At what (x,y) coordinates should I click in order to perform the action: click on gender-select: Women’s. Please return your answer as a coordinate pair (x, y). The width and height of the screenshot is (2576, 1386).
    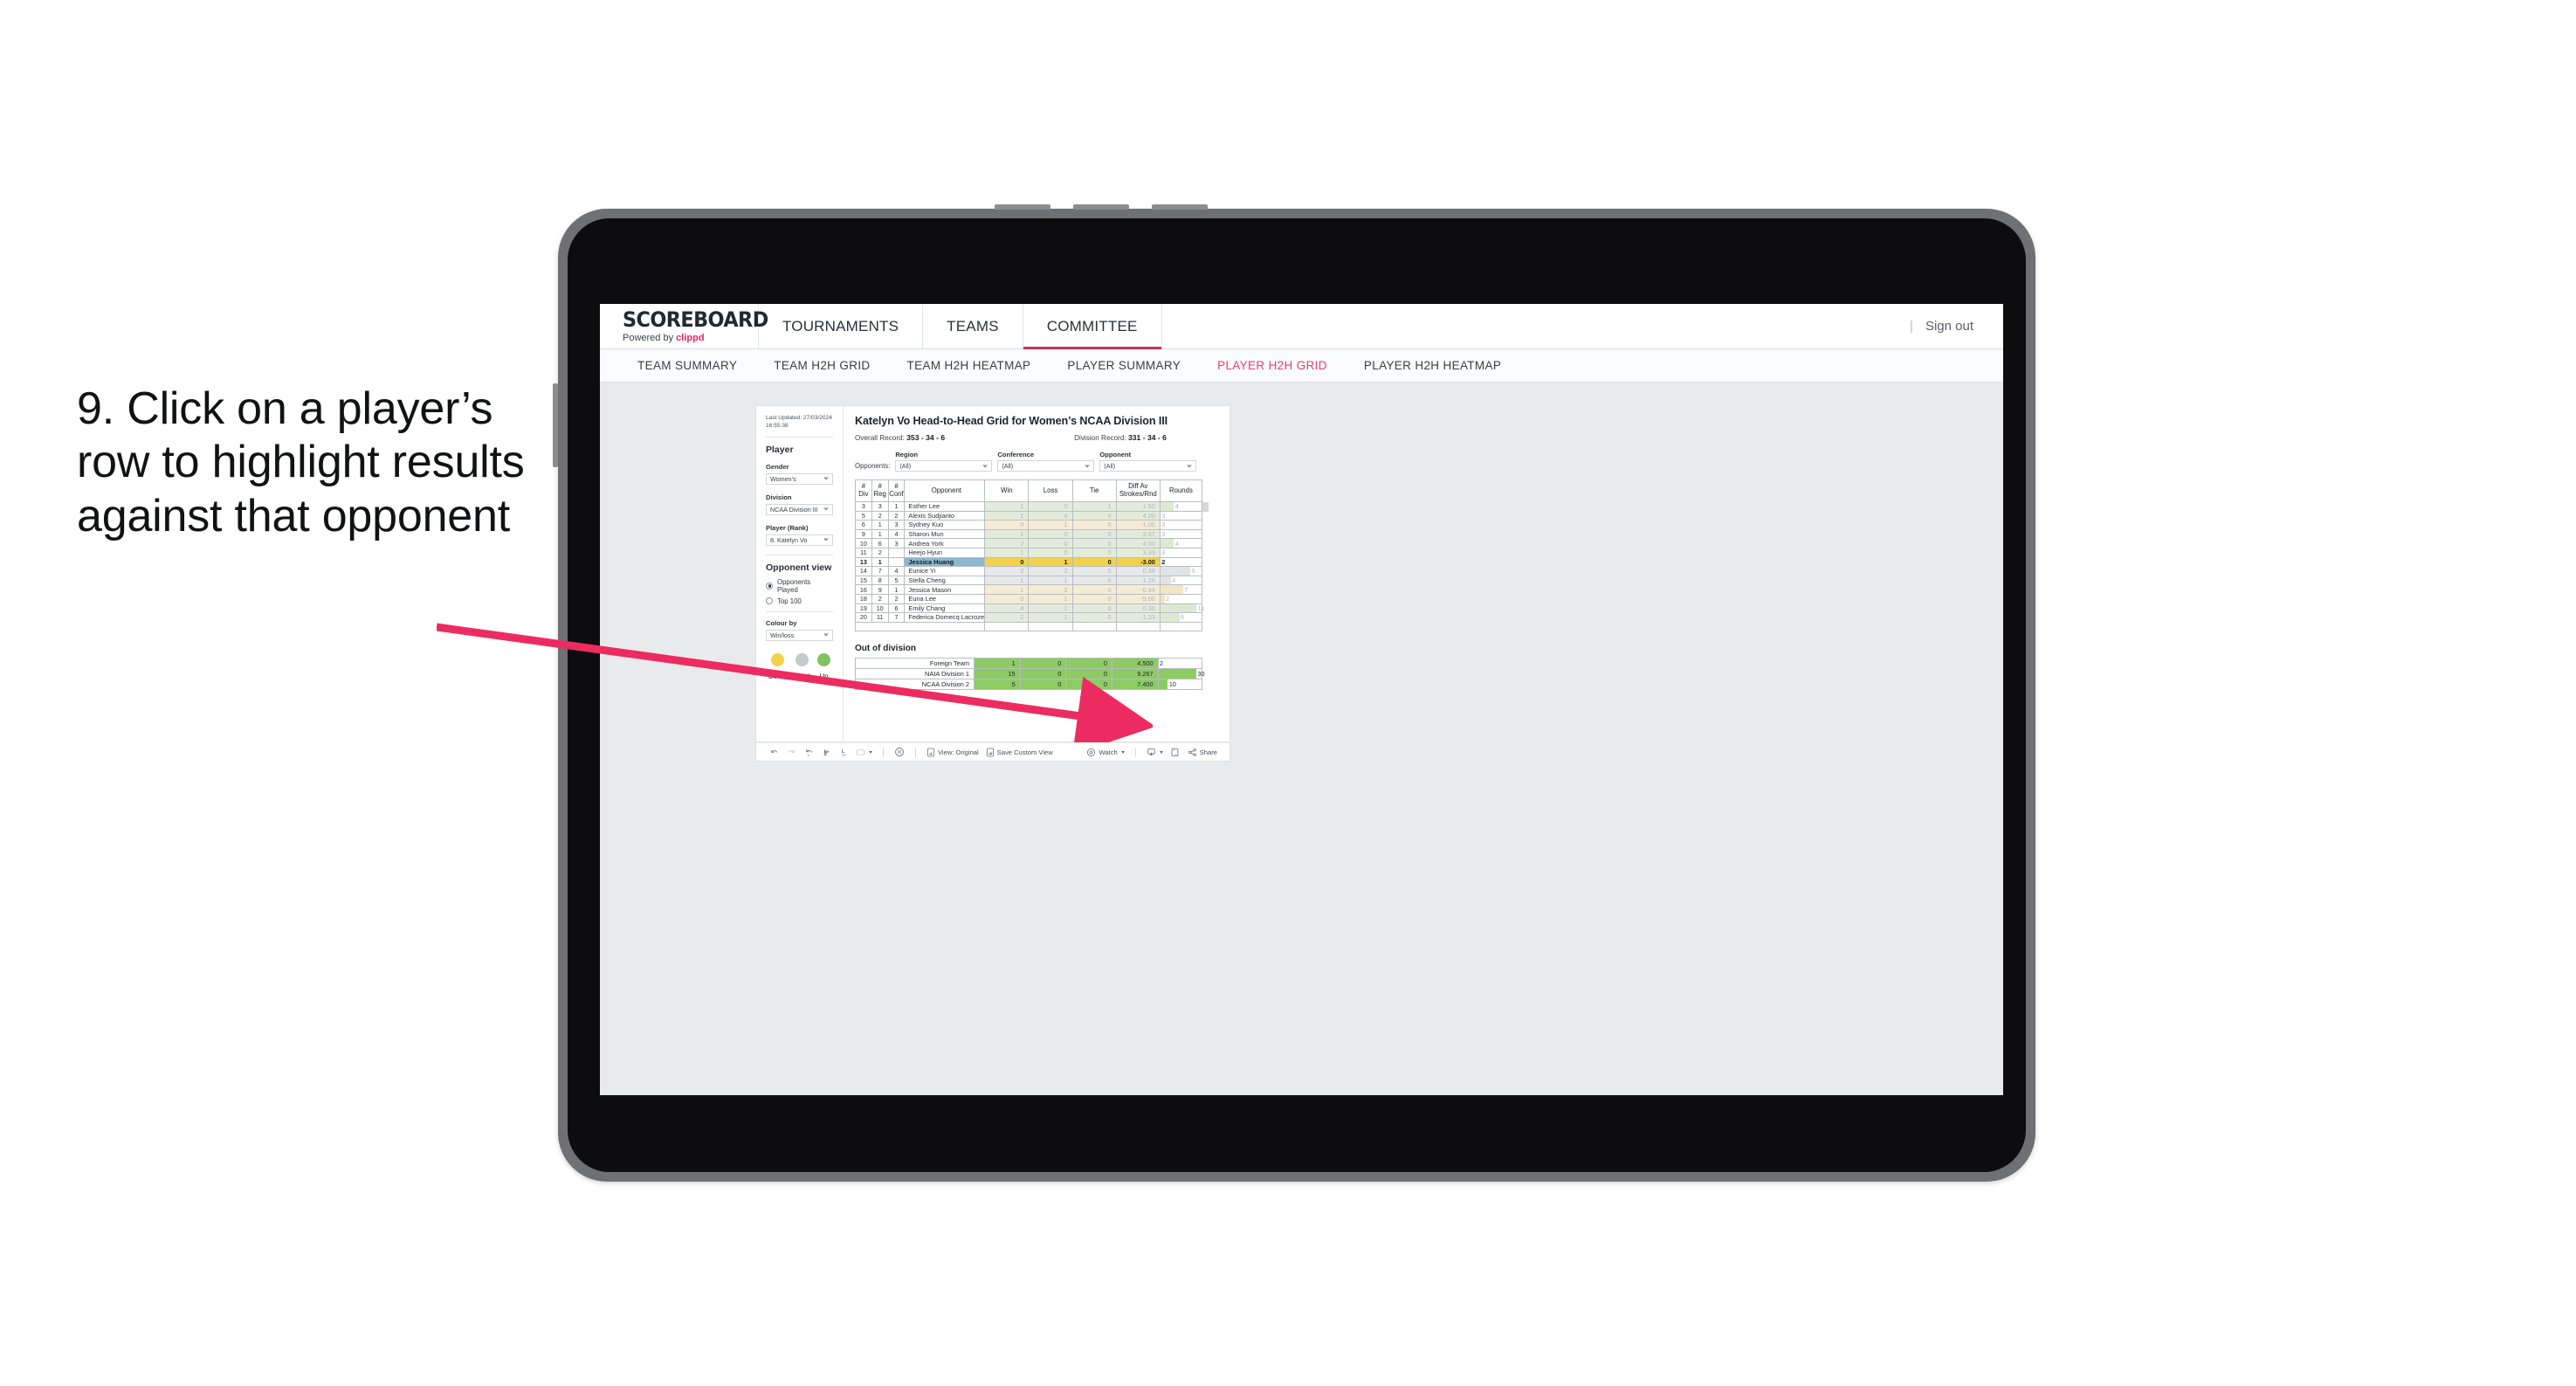
    Looking at the image, I should click on (799, 478).